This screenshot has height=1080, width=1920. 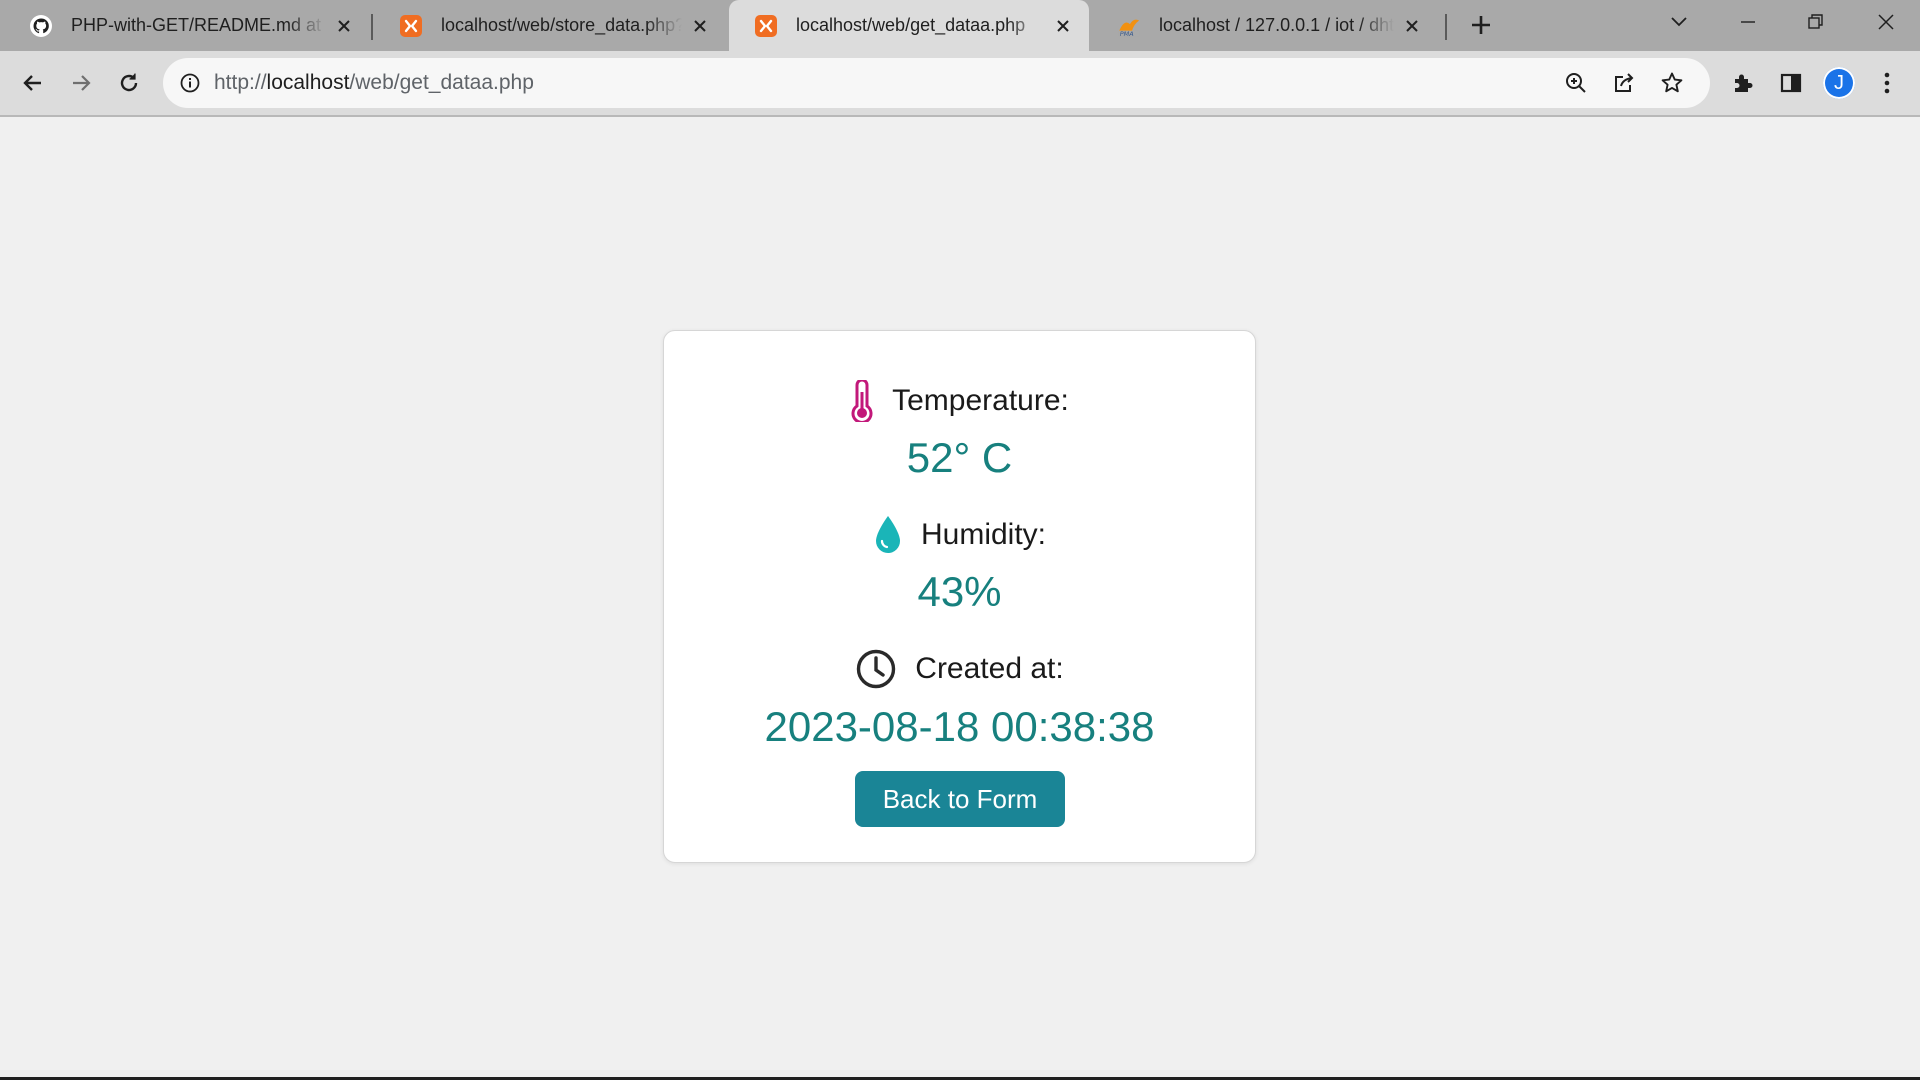 What do you see at coordinates (41, 26) in the screenshot?
I see `github-icon` at bounding box center [41, 26].